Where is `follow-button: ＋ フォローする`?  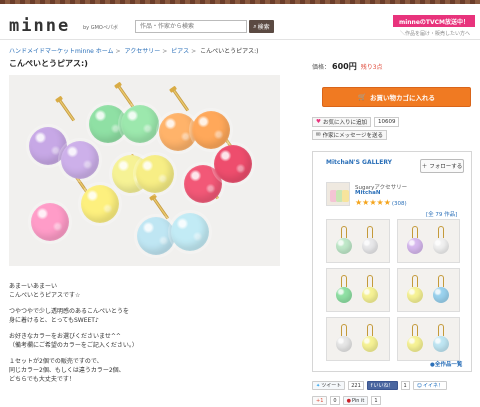 follow-button: ＋ フォローする is located at coordinates (442, 166).